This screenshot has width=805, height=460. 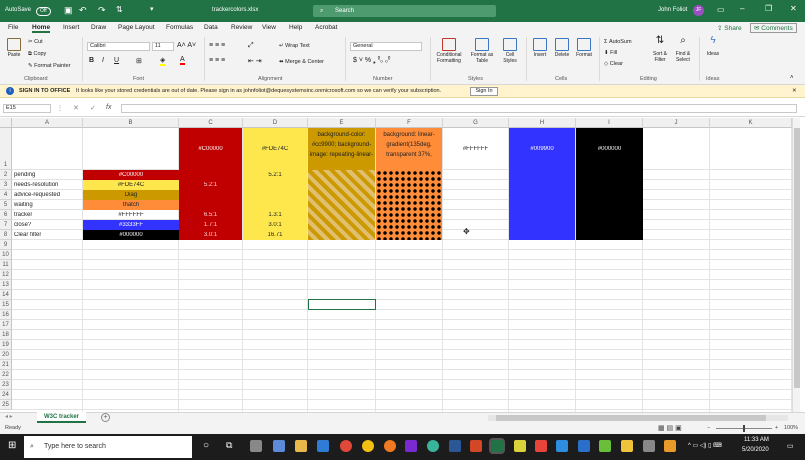 I want to click on close-icon: ✕, so click(x=793, y=8).